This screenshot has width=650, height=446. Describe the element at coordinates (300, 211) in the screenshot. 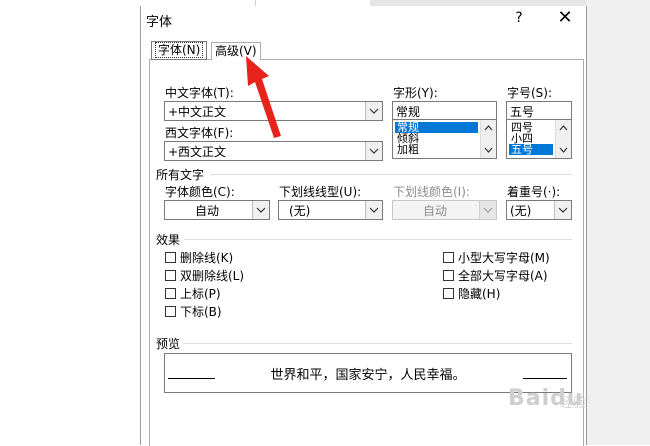

I see `underline-type-value: (无)` at that location.